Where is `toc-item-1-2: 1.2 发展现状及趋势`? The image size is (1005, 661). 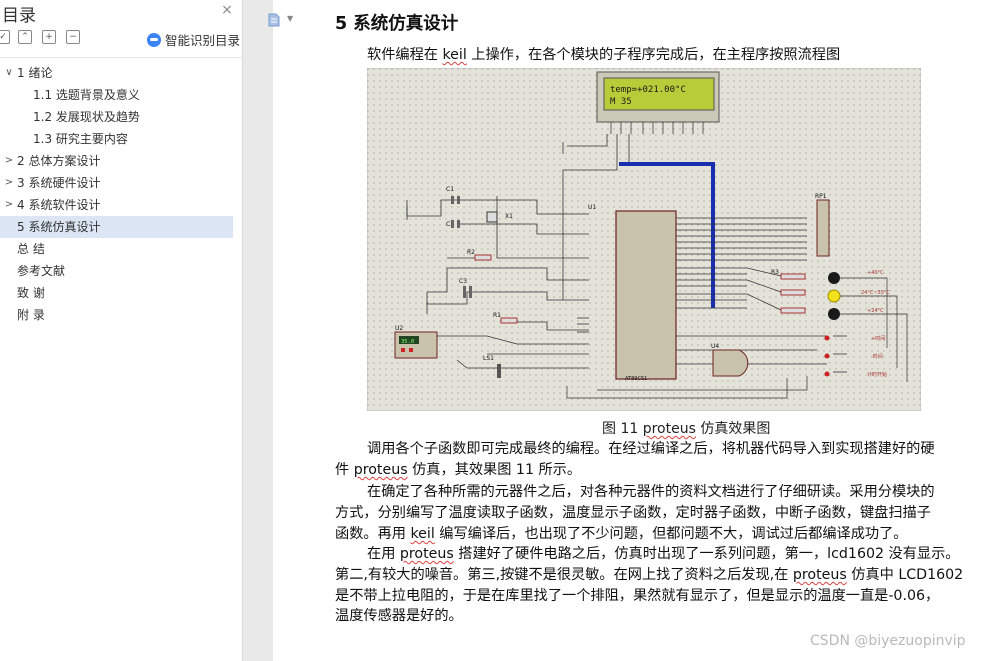
toc-item-1-2: 1.2 发展现状及趋势 is located at coordinates (118, 117).